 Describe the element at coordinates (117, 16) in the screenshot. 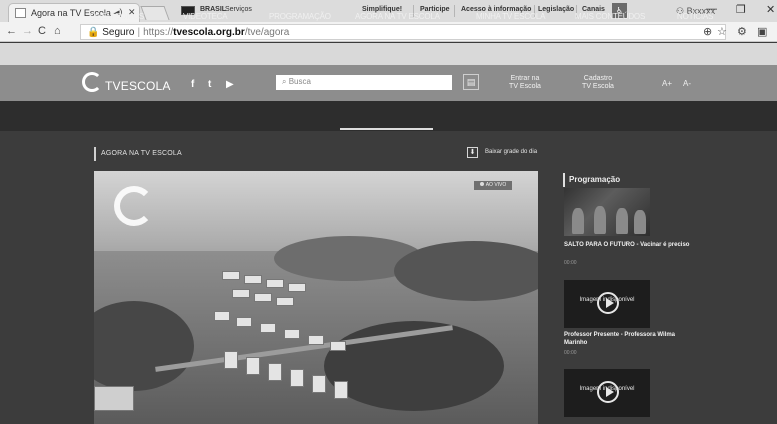

I see `nav-quem-somos: QUEM SOMOS` at that location.